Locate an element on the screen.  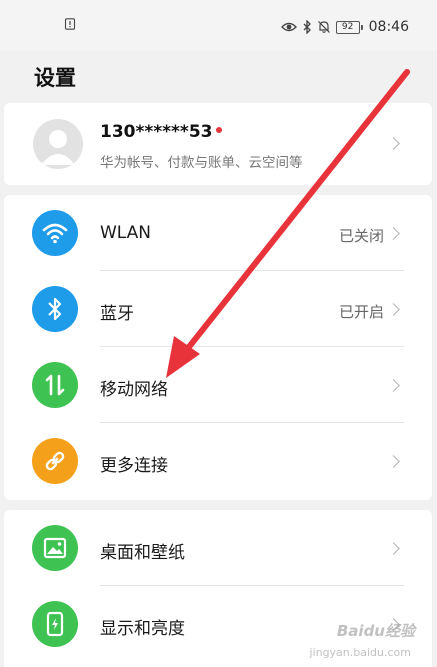
watermark-logo: Baidu经验 is located at coordinates (375, 631).